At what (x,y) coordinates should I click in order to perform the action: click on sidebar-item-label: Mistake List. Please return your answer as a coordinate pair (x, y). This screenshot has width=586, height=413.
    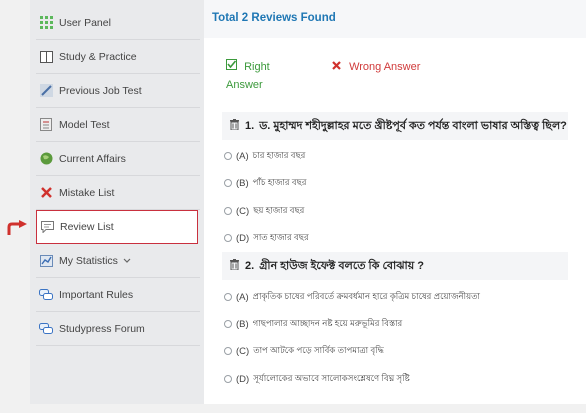
    Looking at the image, I should click on (87, 192).